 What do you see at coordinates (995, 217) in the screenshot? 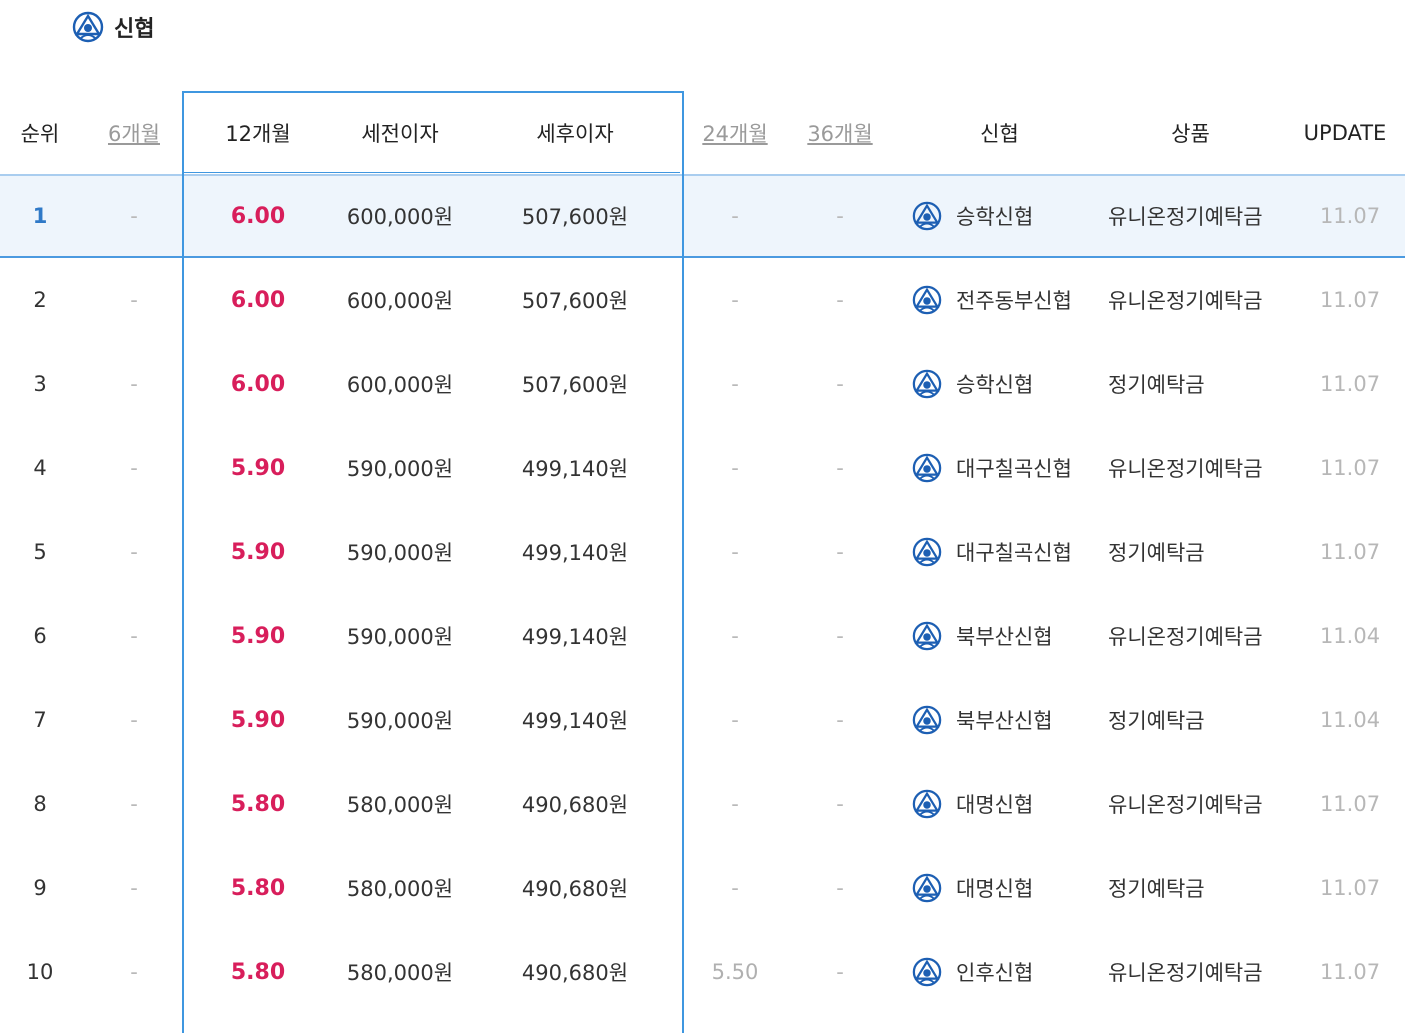
I see `bank-name: 승학신협` at bounding box center [995, 217].